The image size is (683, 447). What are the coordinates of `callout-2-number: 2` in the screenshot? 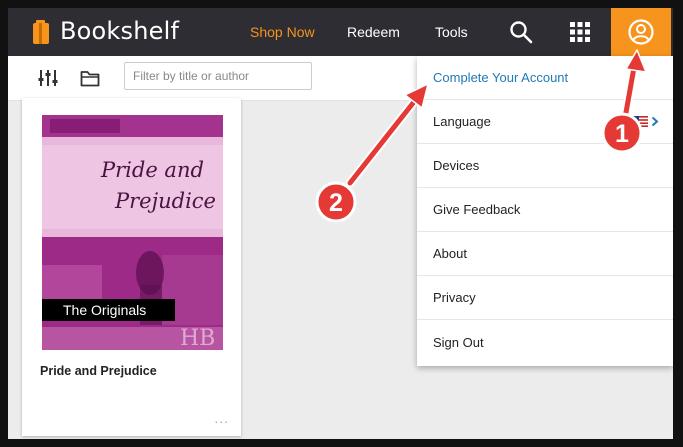 It's located at (336, 203).